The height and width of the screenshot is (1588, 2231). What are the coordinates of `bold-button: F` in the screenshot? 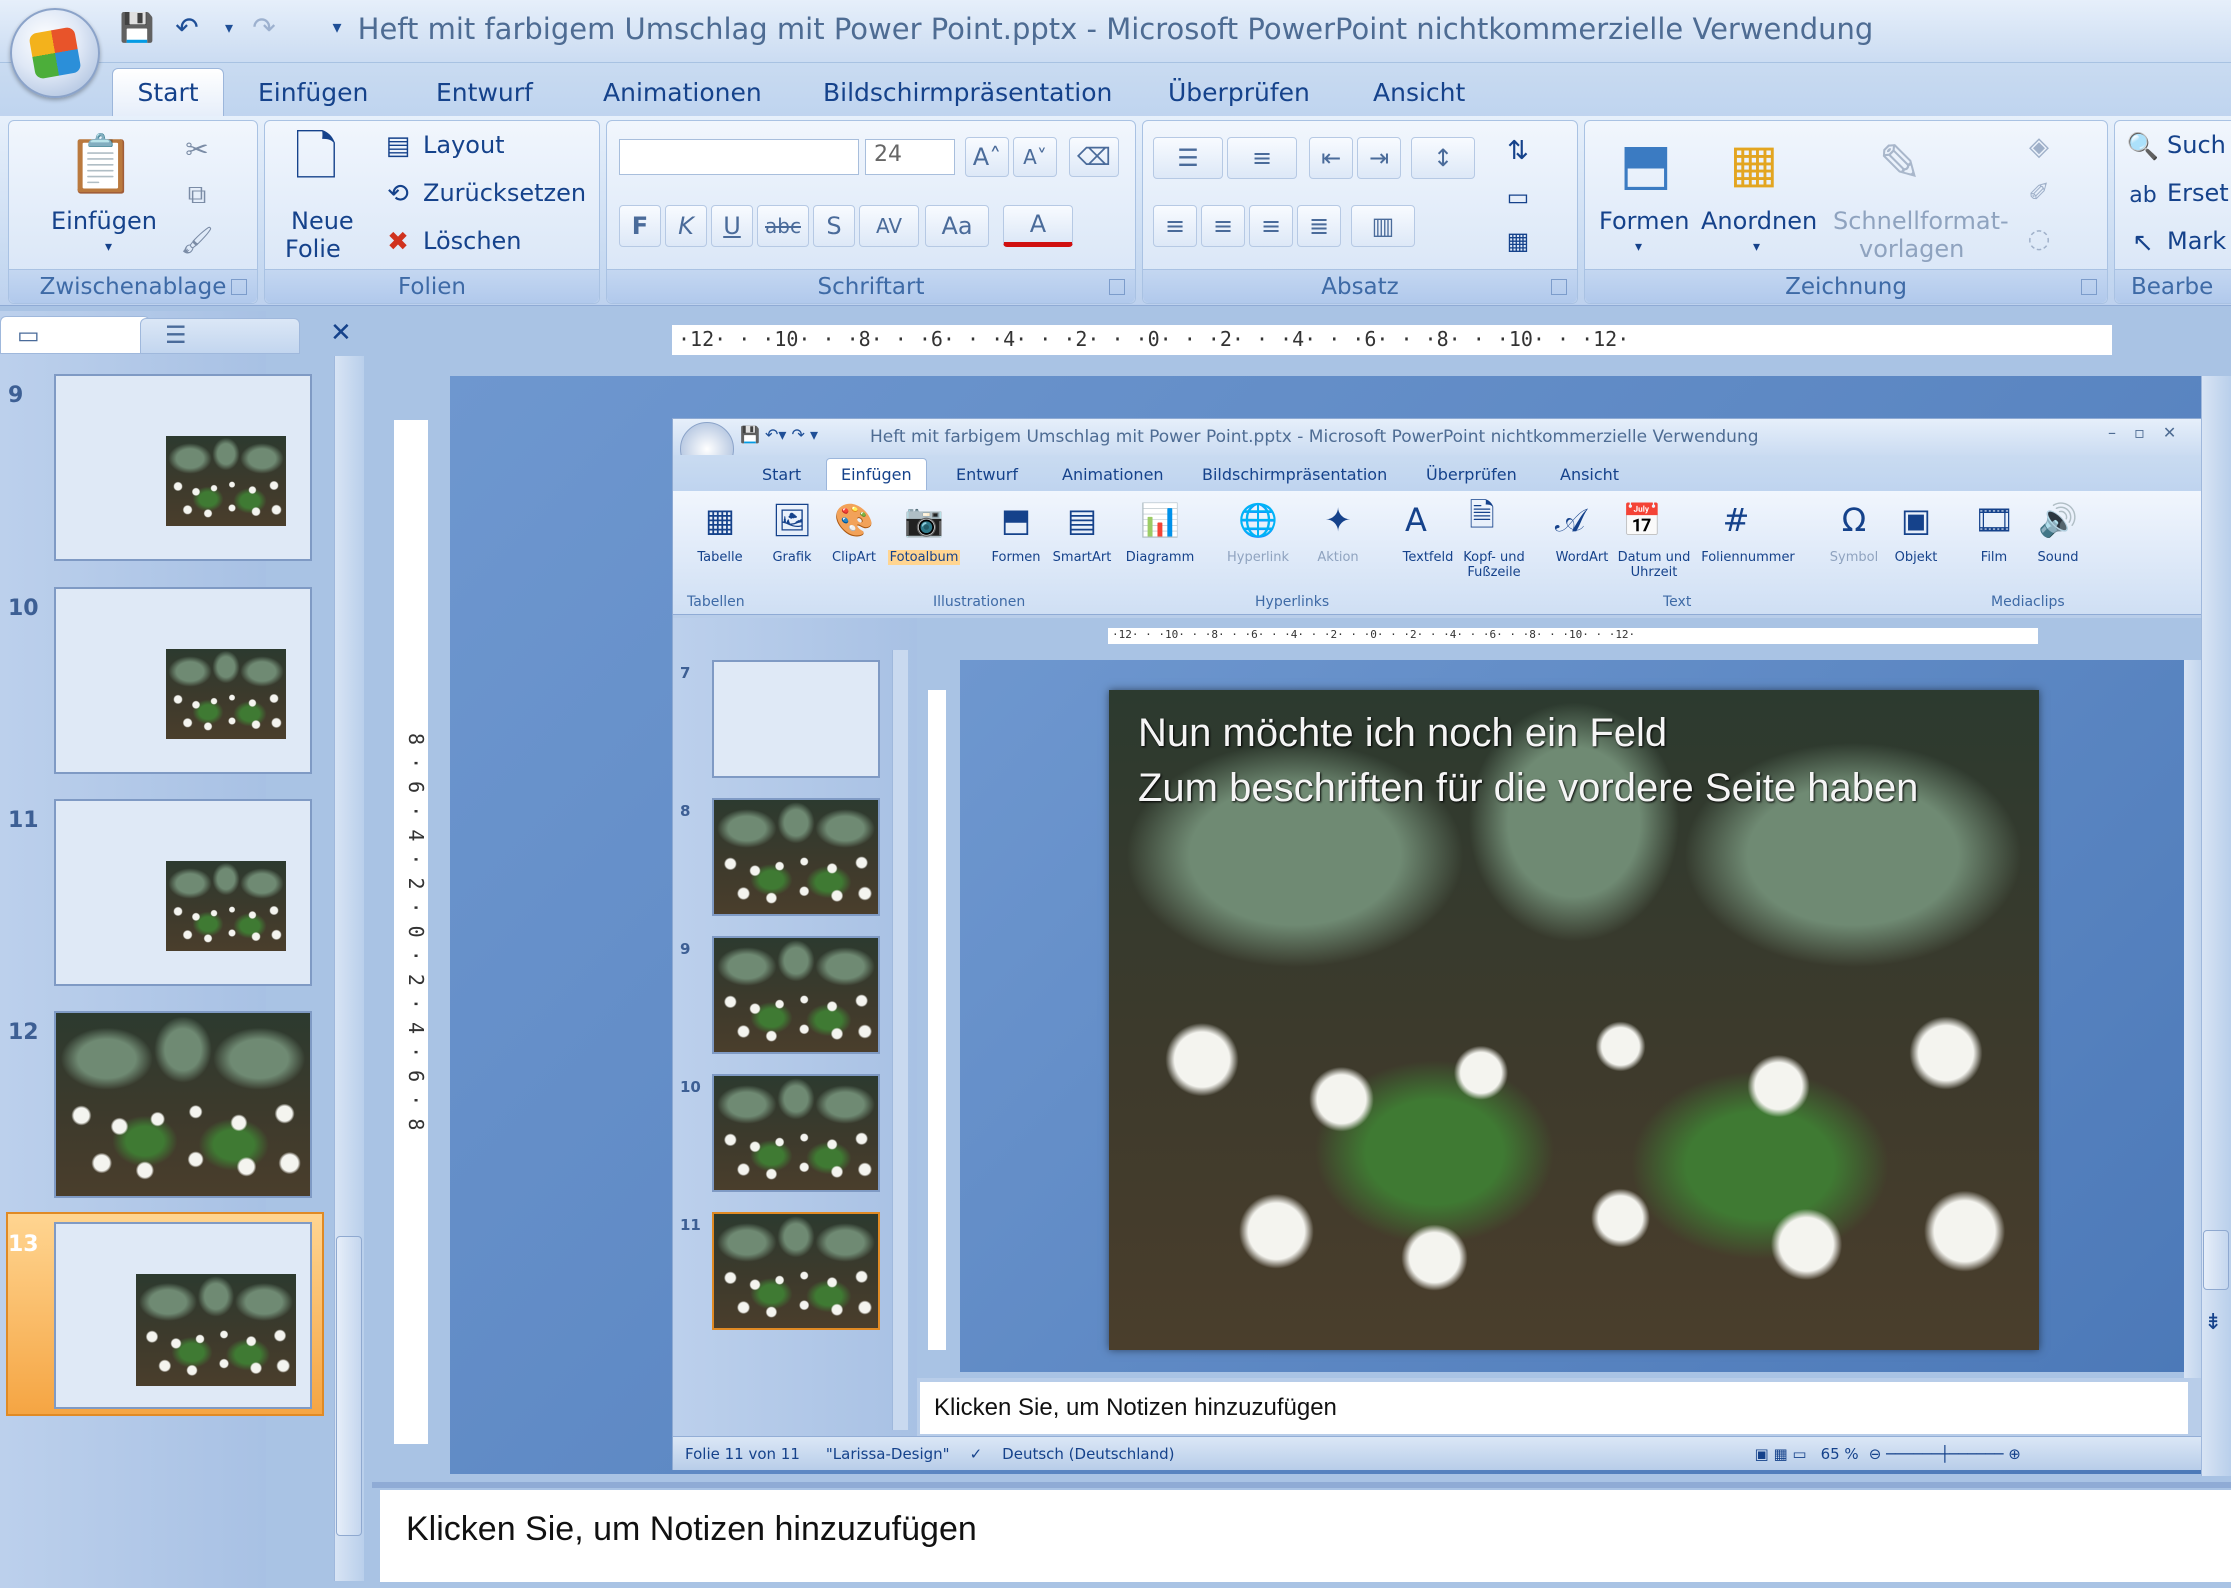 It's located at (640, 226).